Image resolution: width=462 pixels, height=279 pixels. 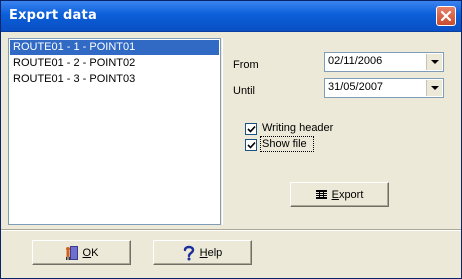 I want to click on until-date-dropdown: 31/05/2007, so click(x=384, y=88).